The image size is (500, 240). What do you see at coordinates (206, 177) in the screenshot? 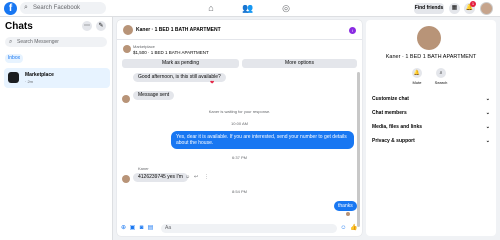
I see `more-actions-icon: ⋮` at bounding box center [206, 177].